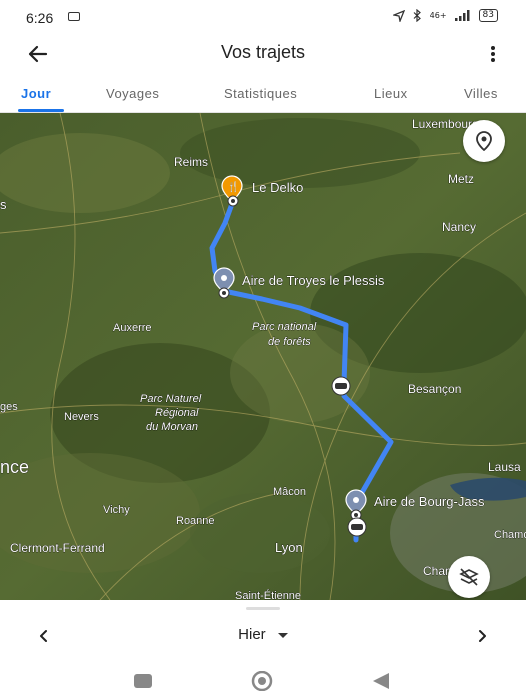  What do you see at coordinates (116, 510) in the screenshot?
I see `map-label-vichy: Vichy` at bounding box center [116, 510].